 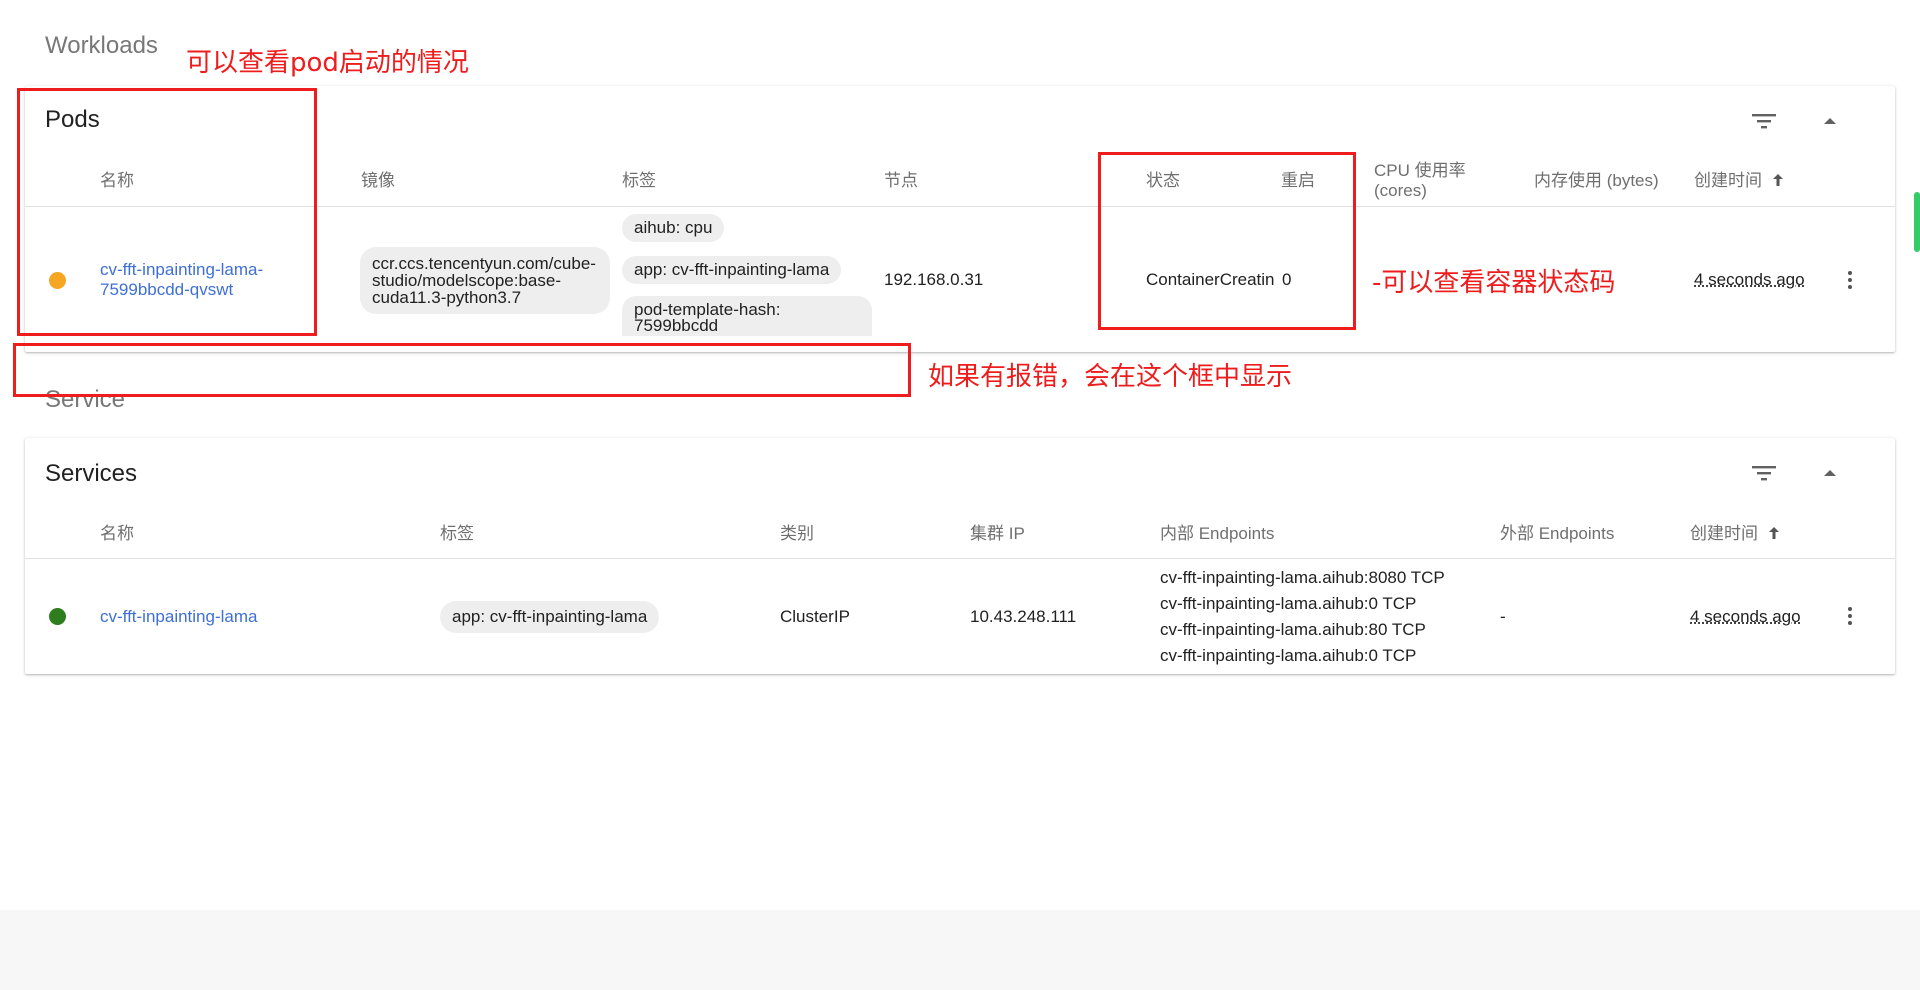 I want to click on status-dot, so click(x=57, y=616).